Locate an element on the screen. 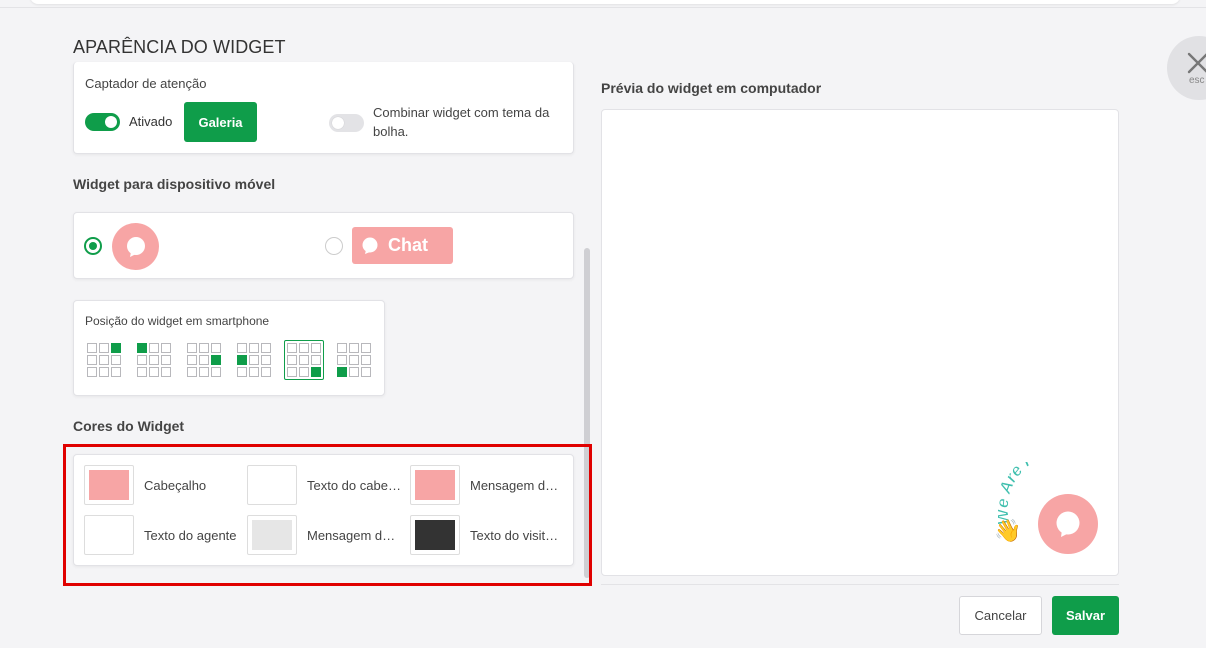  position-option-top-left is located at coordinates (154, 360).